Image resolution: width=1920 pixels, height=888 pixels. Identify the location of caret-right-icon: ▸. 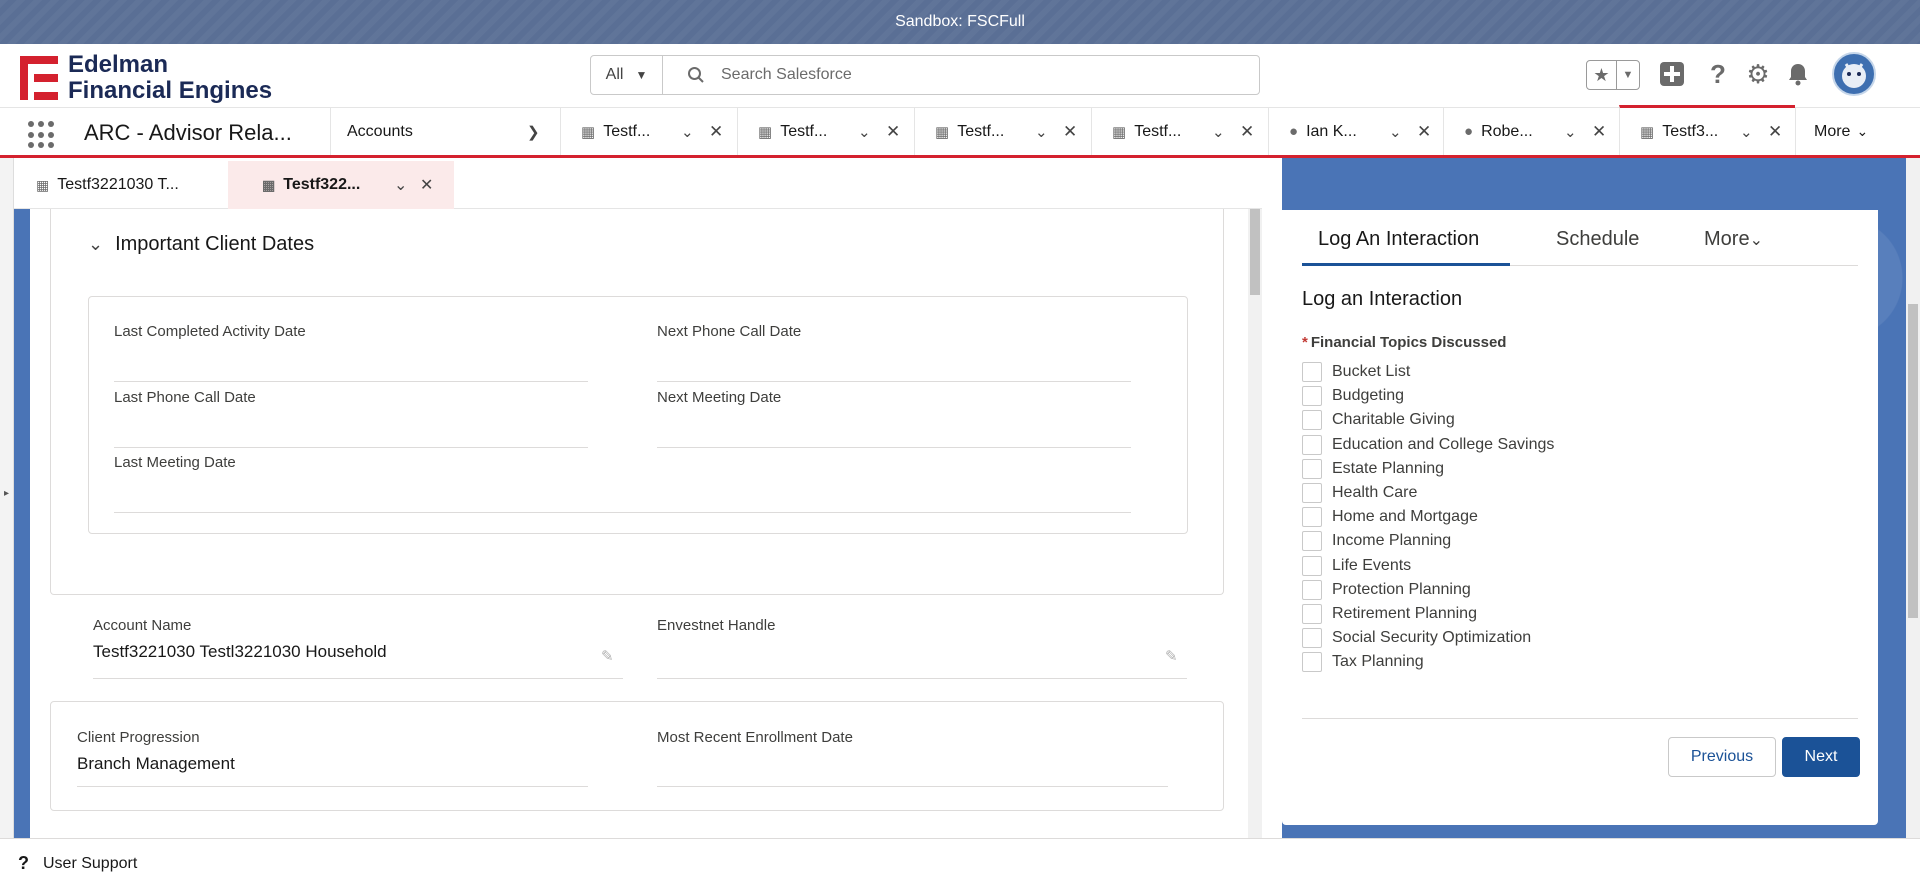
(7, 493).